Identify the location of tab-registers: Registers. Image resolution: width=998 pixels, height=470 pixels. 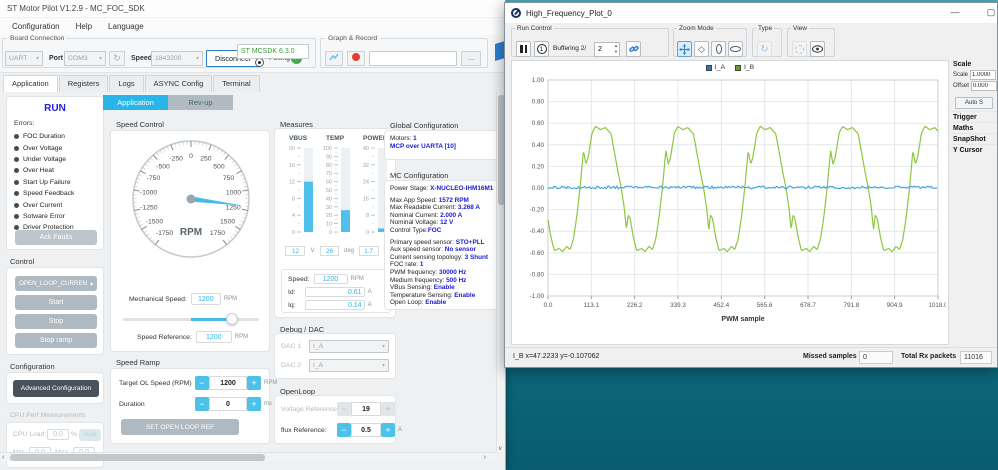
(83, 83).